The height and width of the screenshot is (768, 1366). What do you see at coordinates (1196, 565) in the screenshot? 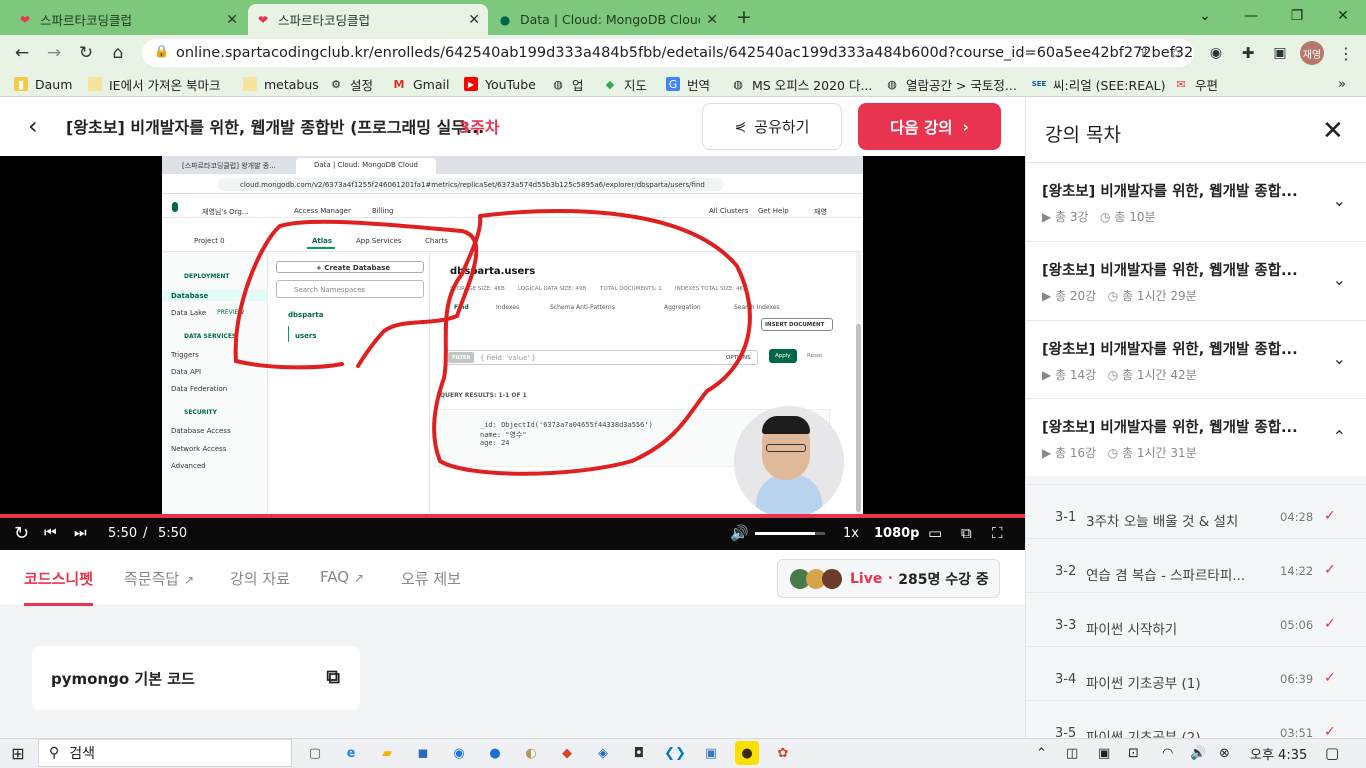
I see `lecture-item: 3-2 연습 겸 복습 - 스파르타피... 14:22 ✓` at bounding box center [1196, 565].